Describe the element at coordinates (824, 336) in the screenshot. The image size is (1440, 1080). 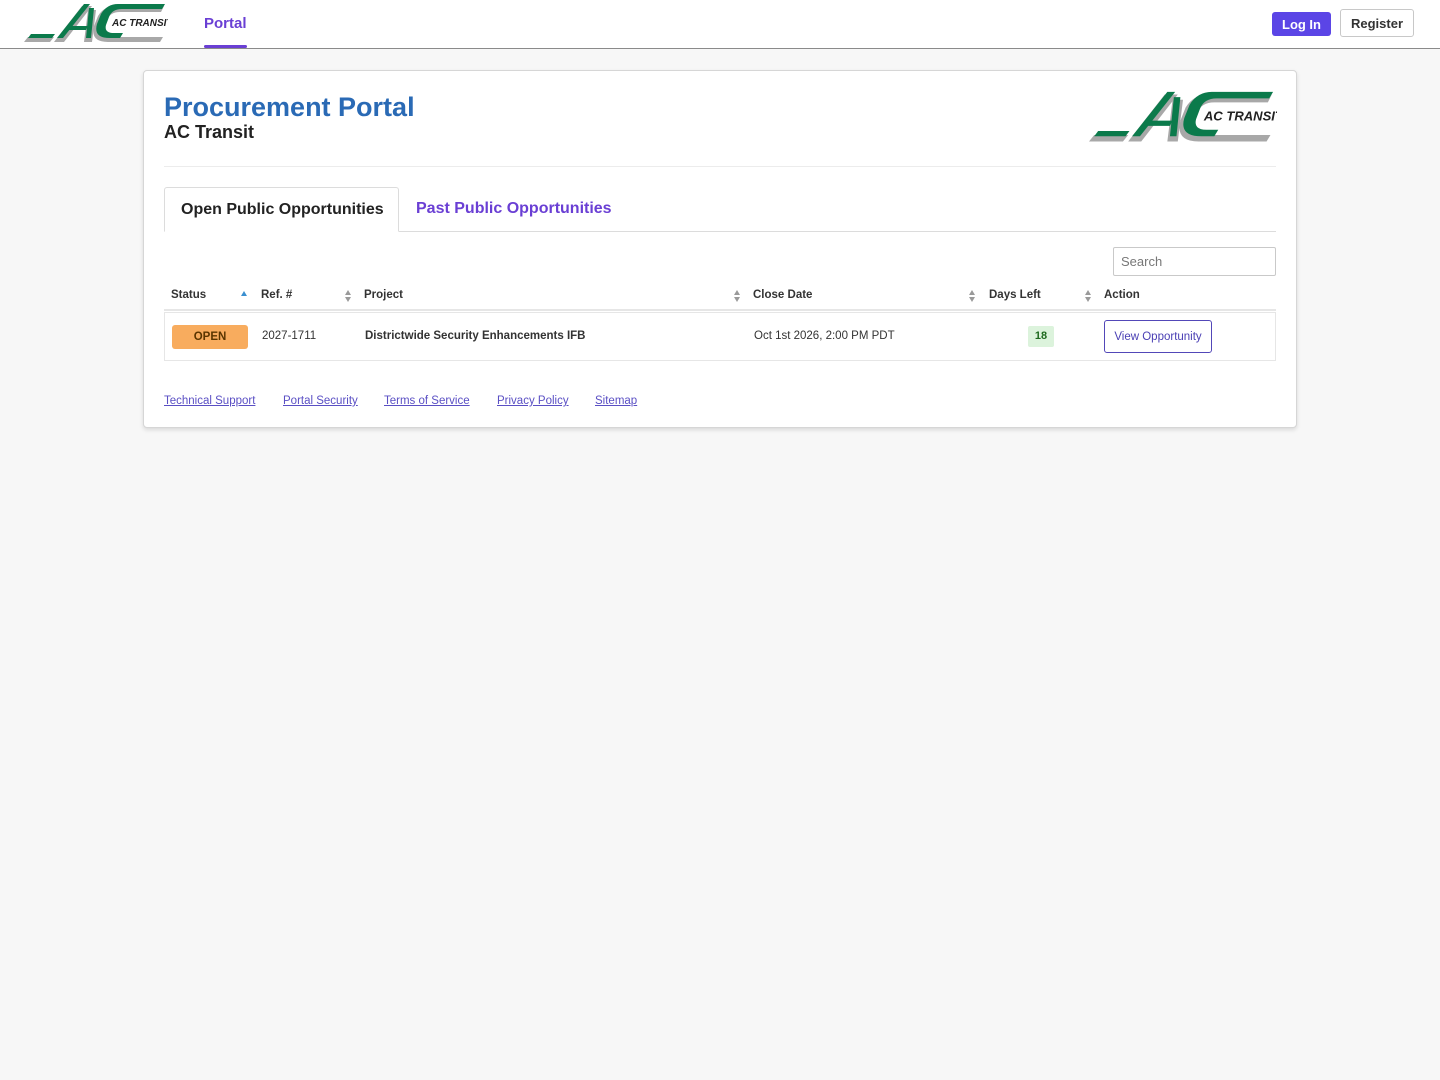
I see `close-date: Oct 1st 2026, 2:00 PM PDT` at that location.